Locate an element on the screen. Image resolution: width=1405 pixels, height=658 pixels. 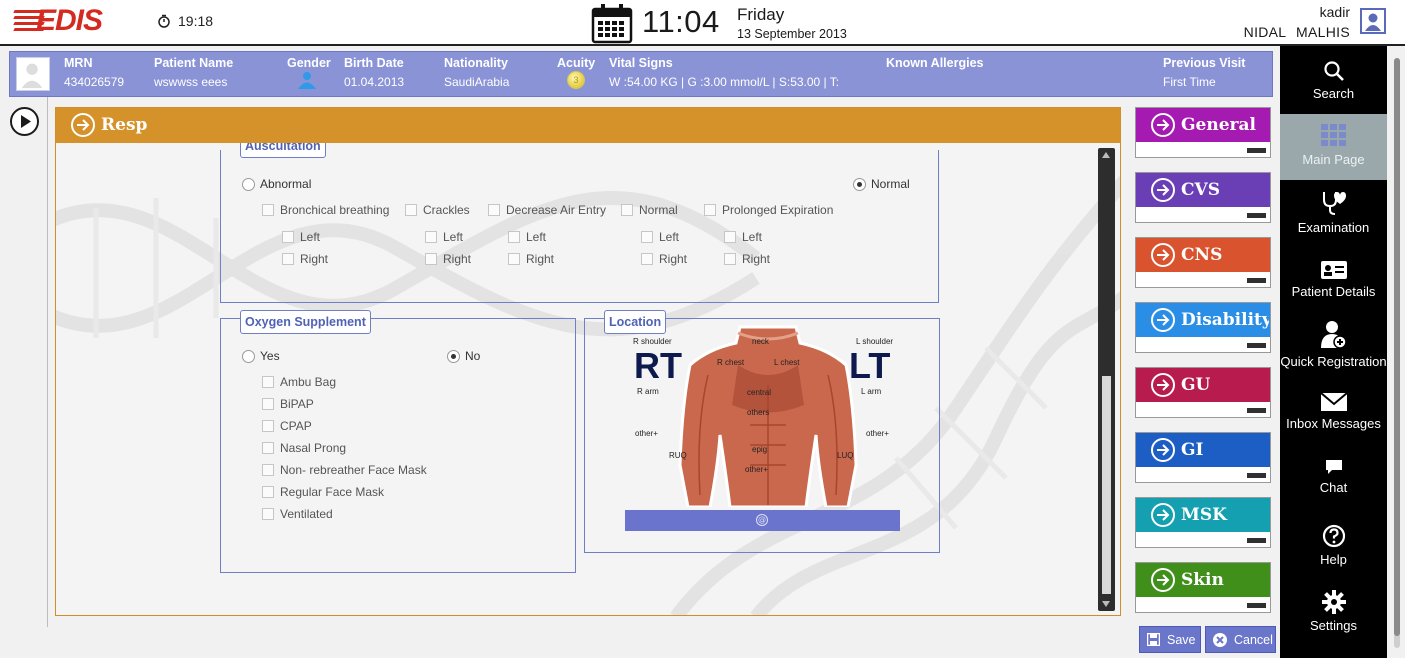
stopwatch-icon is located at coordinates (164, 21).